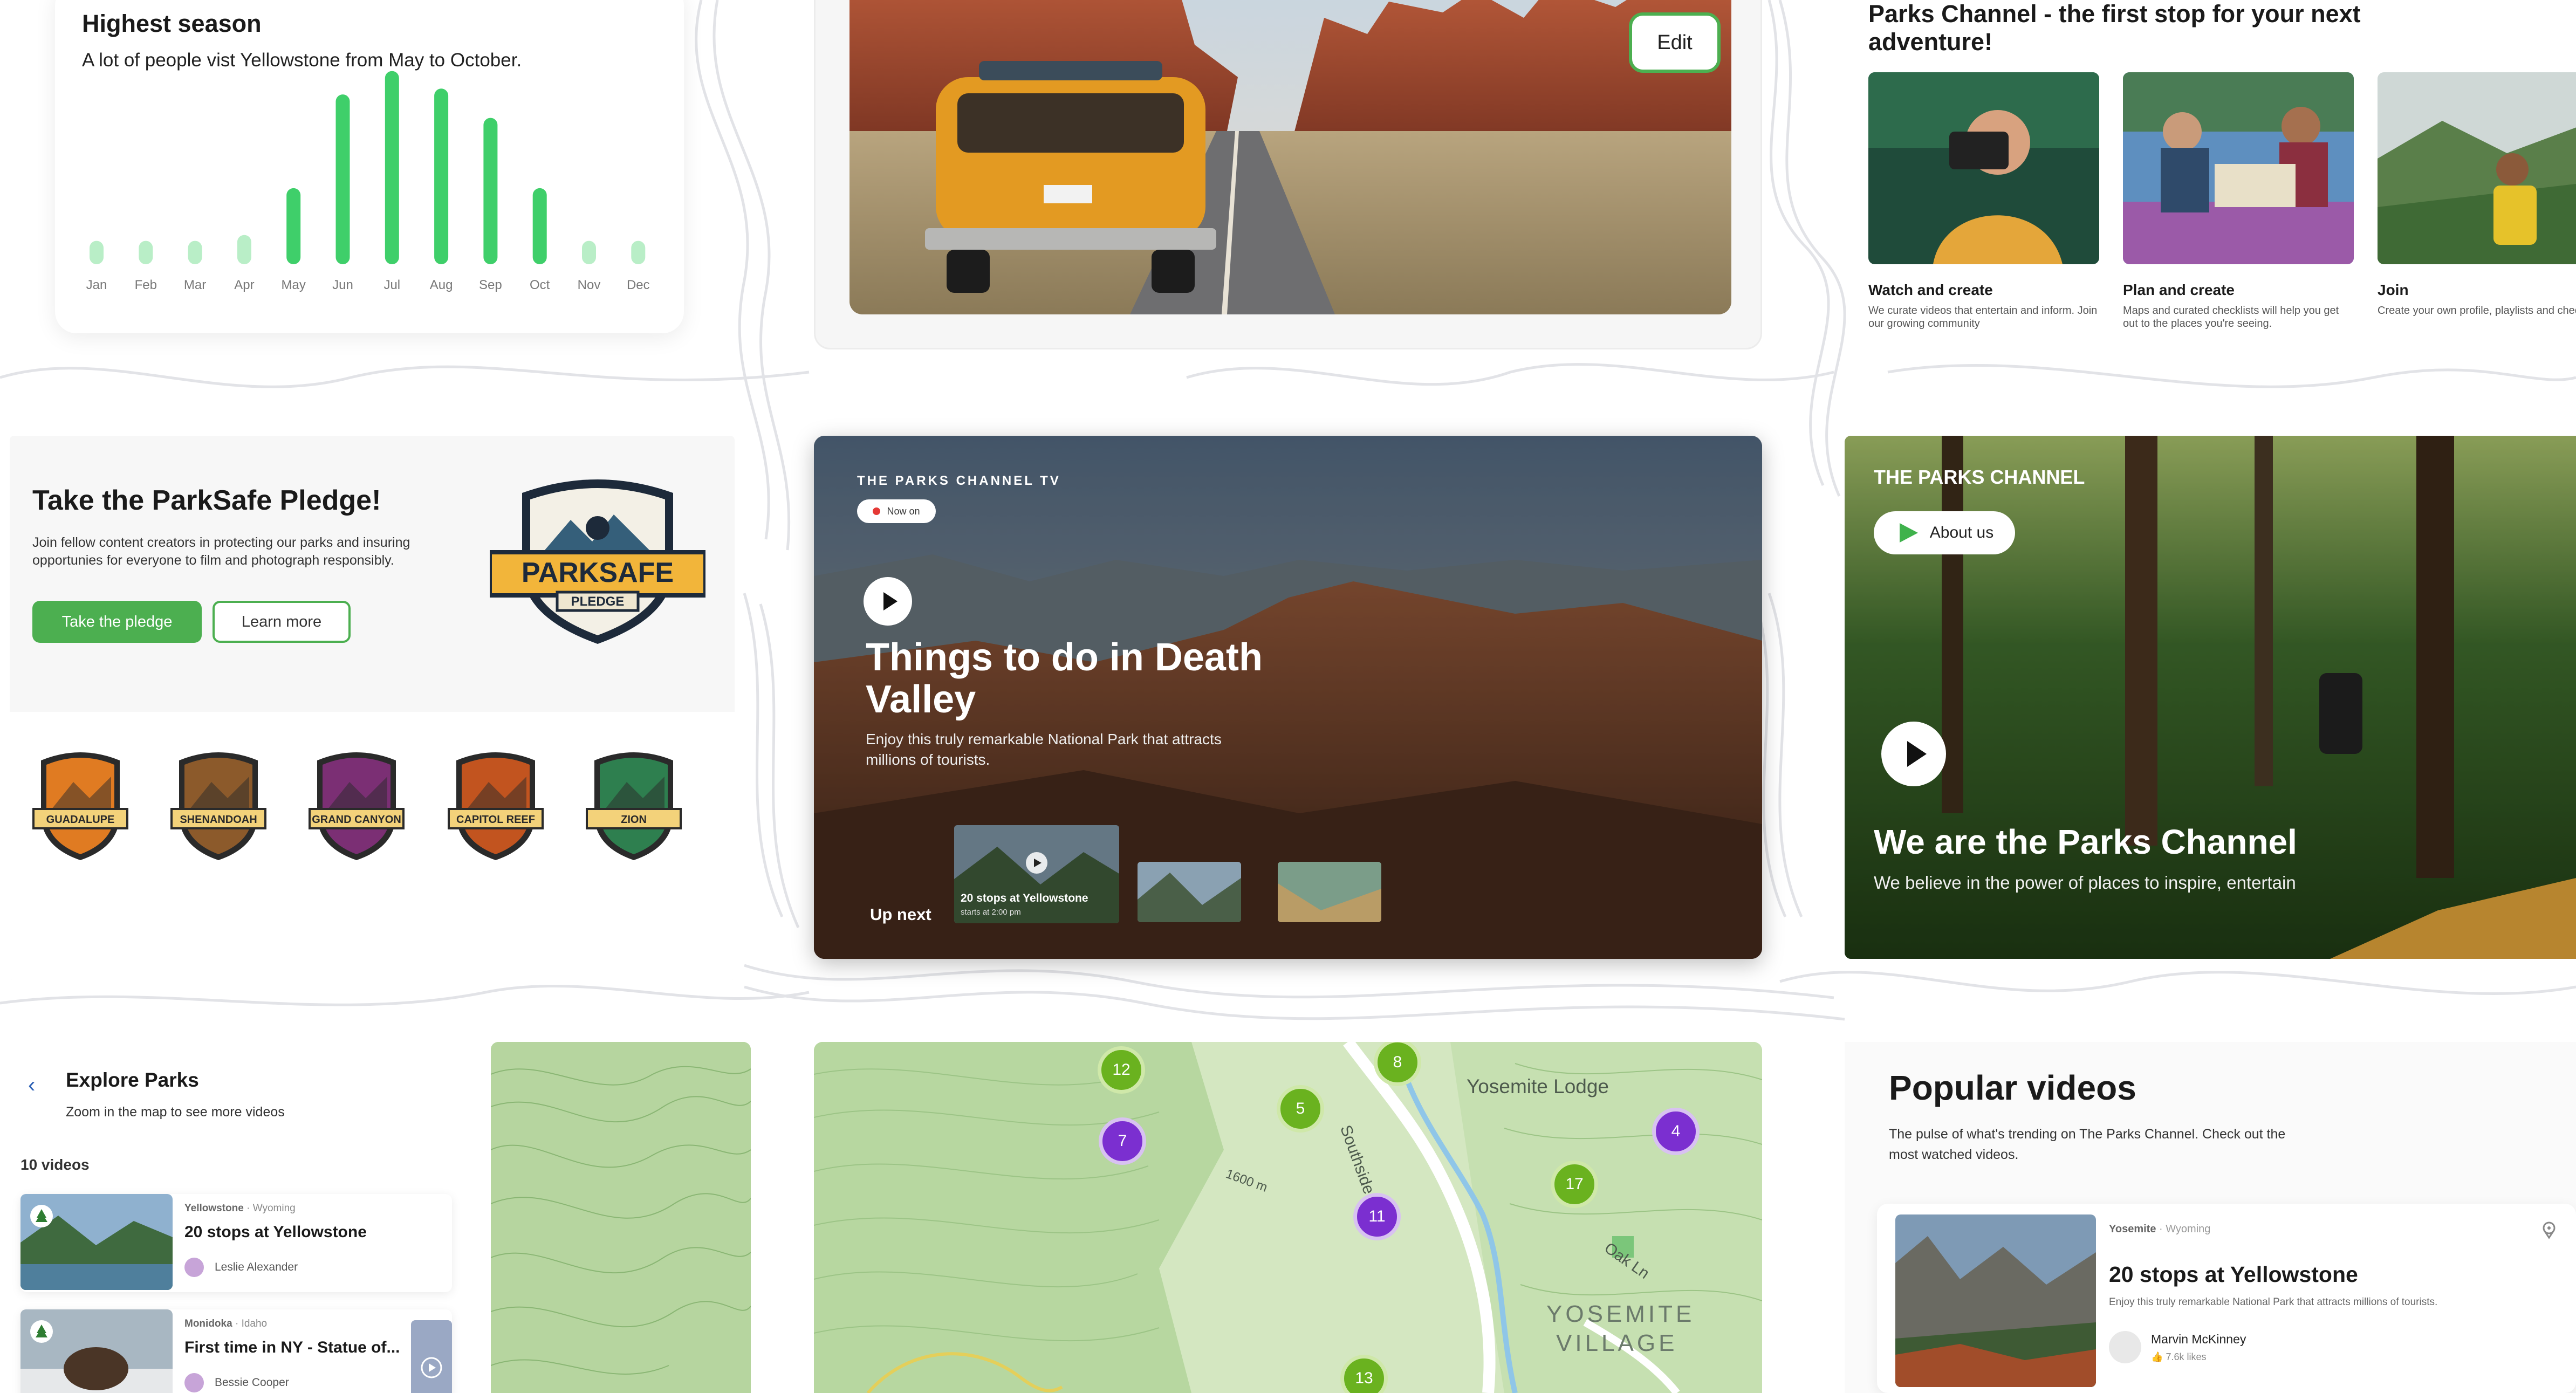  I want to click on up-next-label: Up next, so click(901, 914).